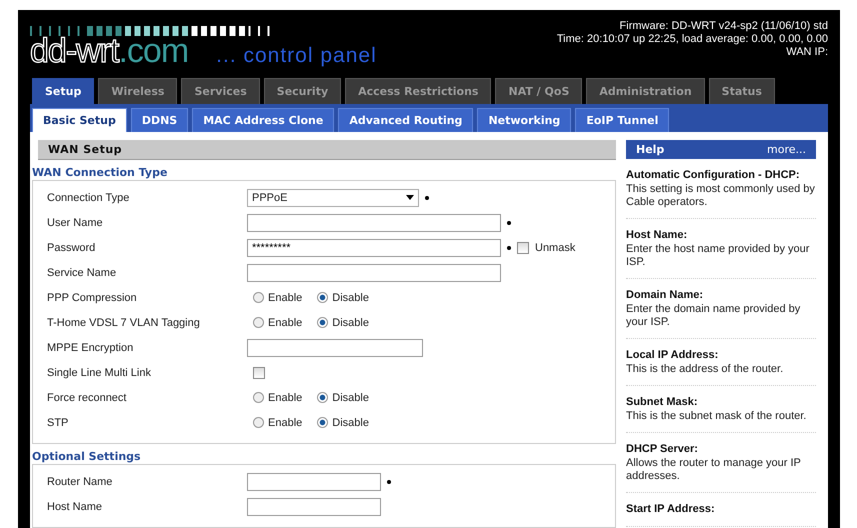  I want to click on field-label: Password, so click(71, 248).